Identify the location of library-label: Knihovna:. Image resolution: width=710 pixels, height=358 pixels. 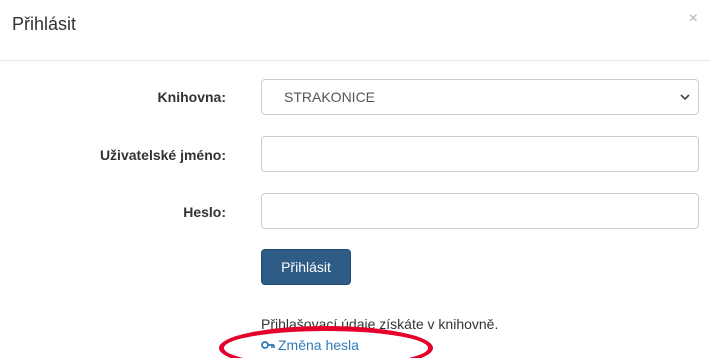
(191, 97).